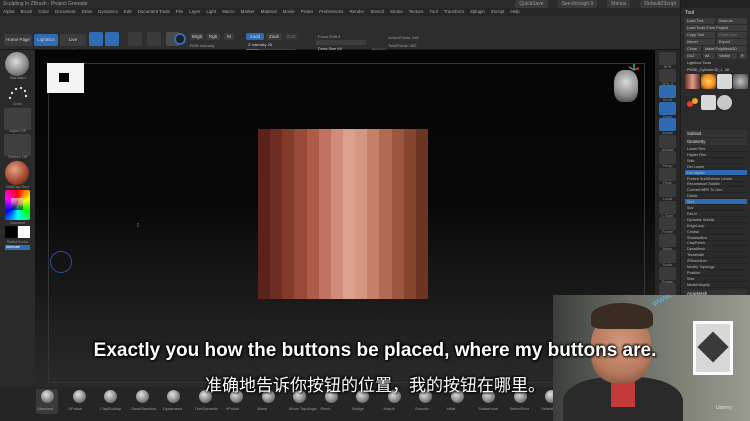 The height and width of the screenshot is (421, 750). Describe the element at coordinates (693, 49) in the screenshot. I see `clone-button: Clone` at that location.